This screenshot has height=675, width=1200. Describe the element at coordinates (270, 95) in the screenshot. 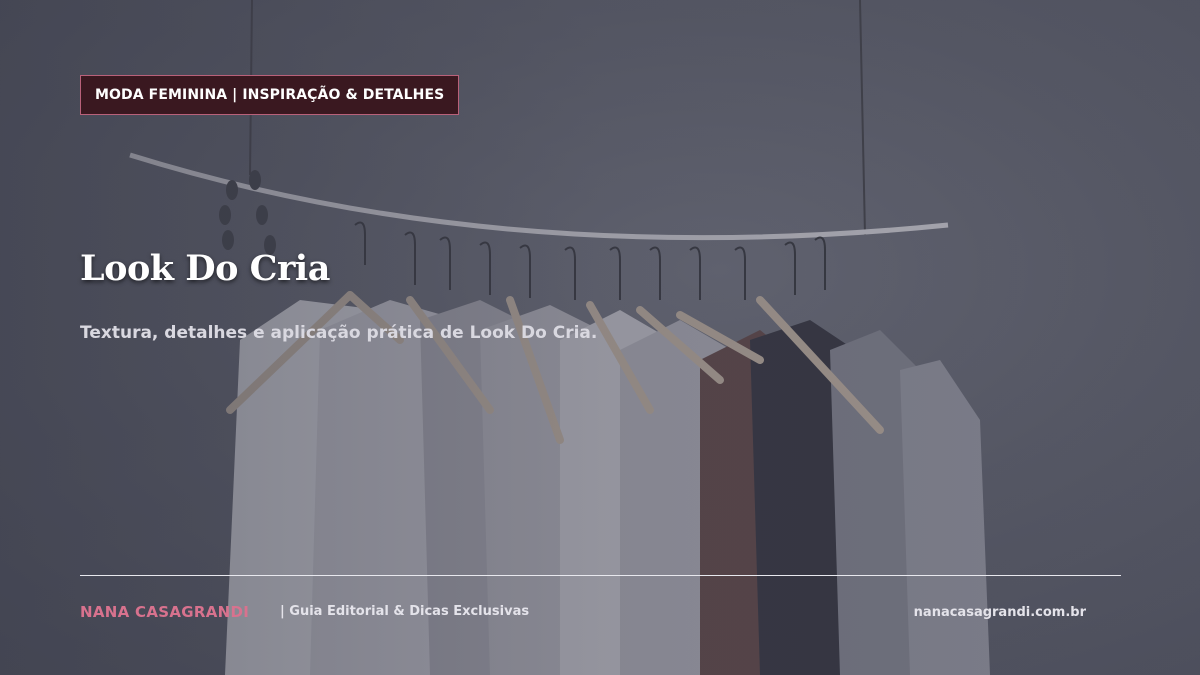

I see `category-tag: MODA FEMININA | INSPIRAÇÃO & DETALHES` at that location.